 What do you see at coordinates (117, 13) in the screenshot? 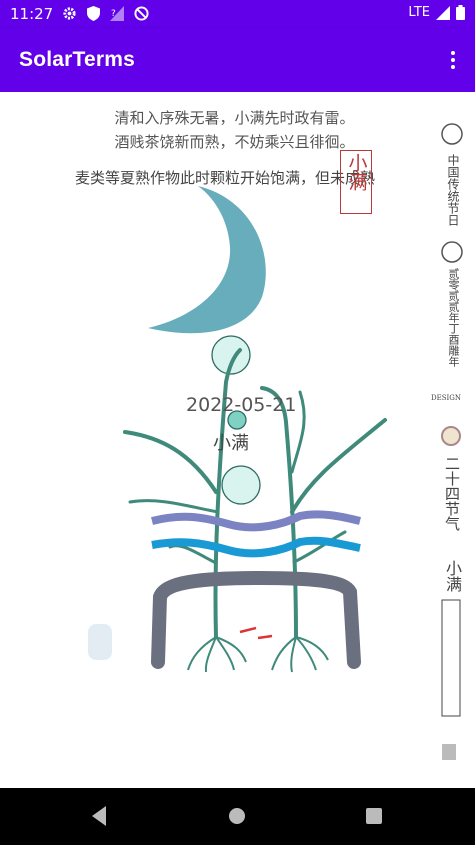
I see `no-signal-icon: ?` at bounding box center [117, 13].